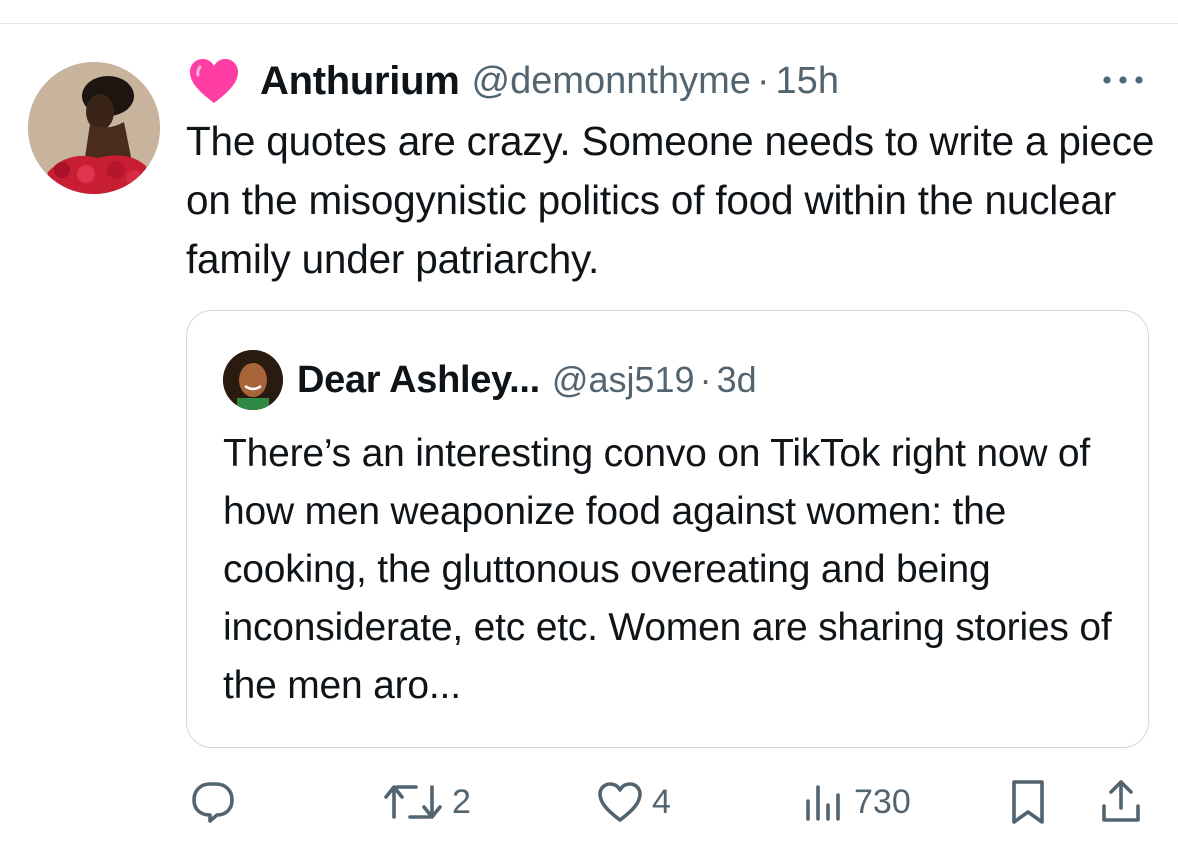  Describe the element at coordinates (461, 801) in the screenshot. I see `retweet-count: 2` at that location.